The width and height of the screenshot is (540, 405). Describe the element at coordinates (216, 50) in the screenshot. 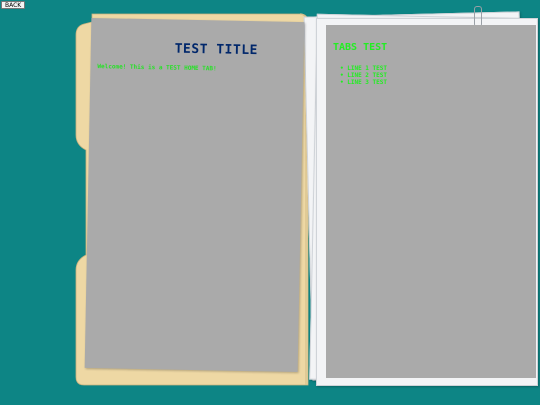

I see `page-title: TEST TITLE` at that location.